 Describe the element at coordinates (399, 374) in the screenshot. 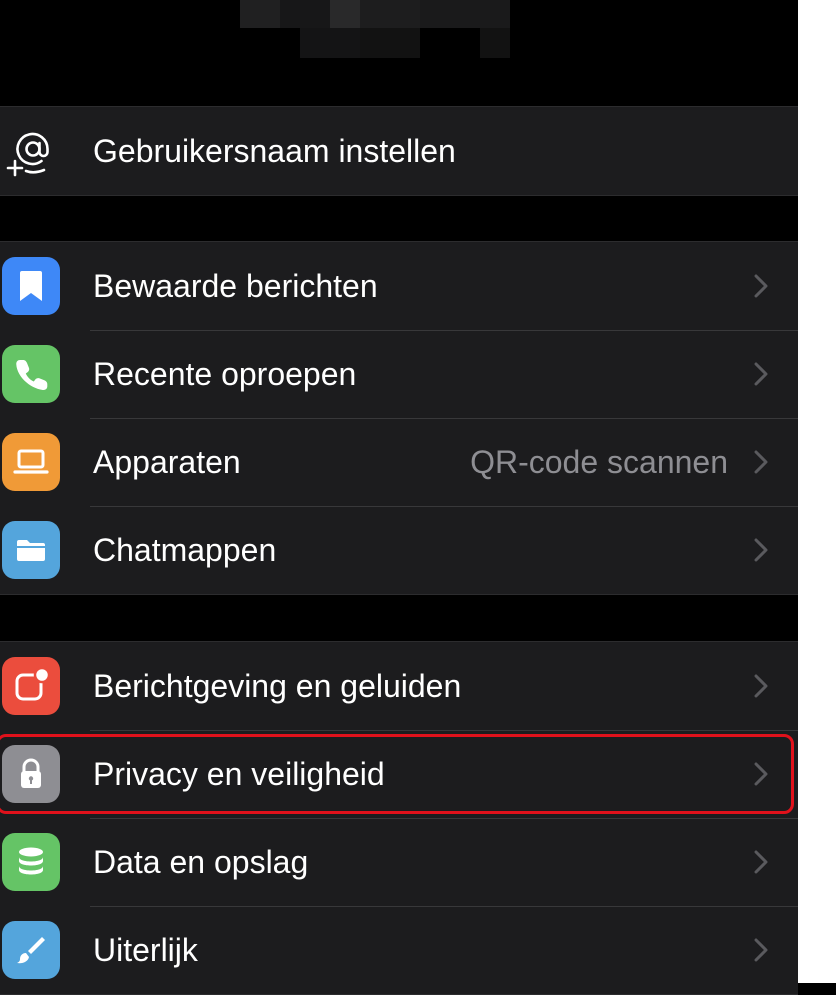

I see `recent-calls-row: Recente oproepen` at that location.